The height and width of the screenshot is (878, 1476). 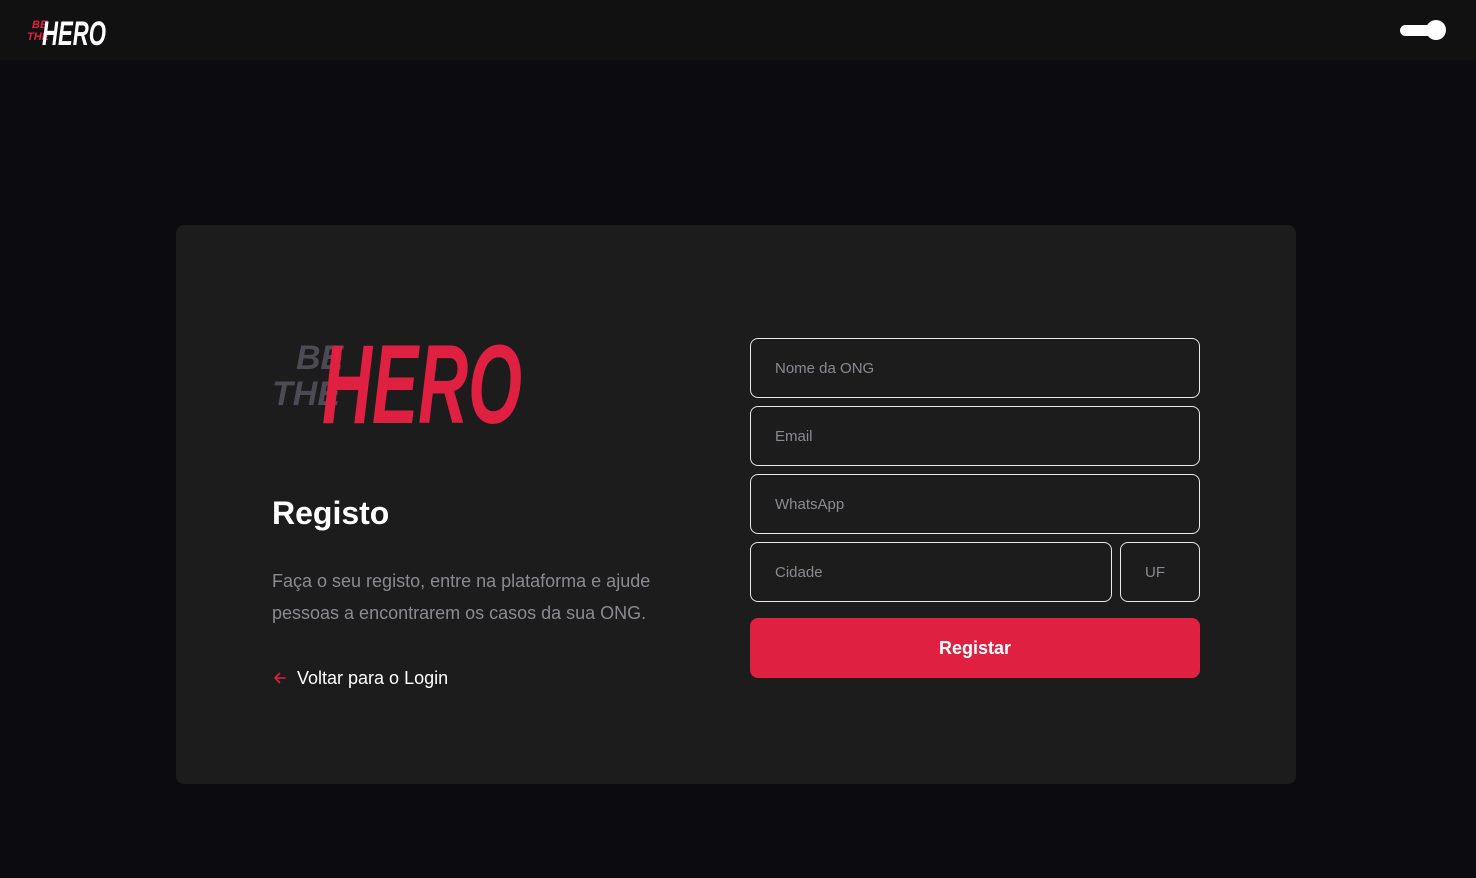 I want to click on header-logo: BE THE HERO, so click(x=67, y=30).